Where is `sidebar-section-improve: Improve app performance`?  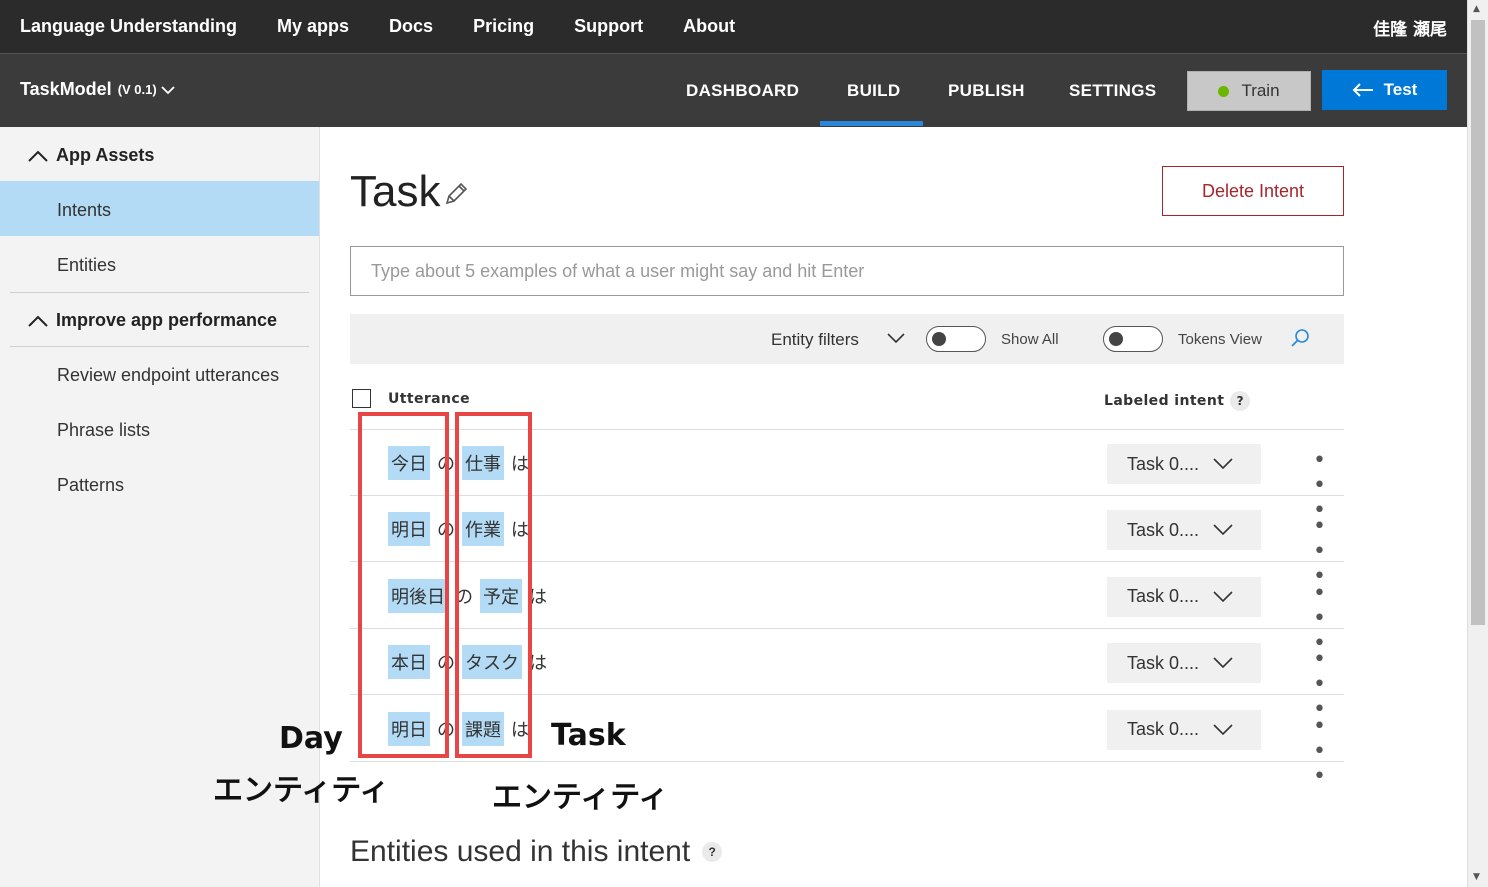 sidebar-section-improve: Improve app performance is located at coordinates (152, 320).